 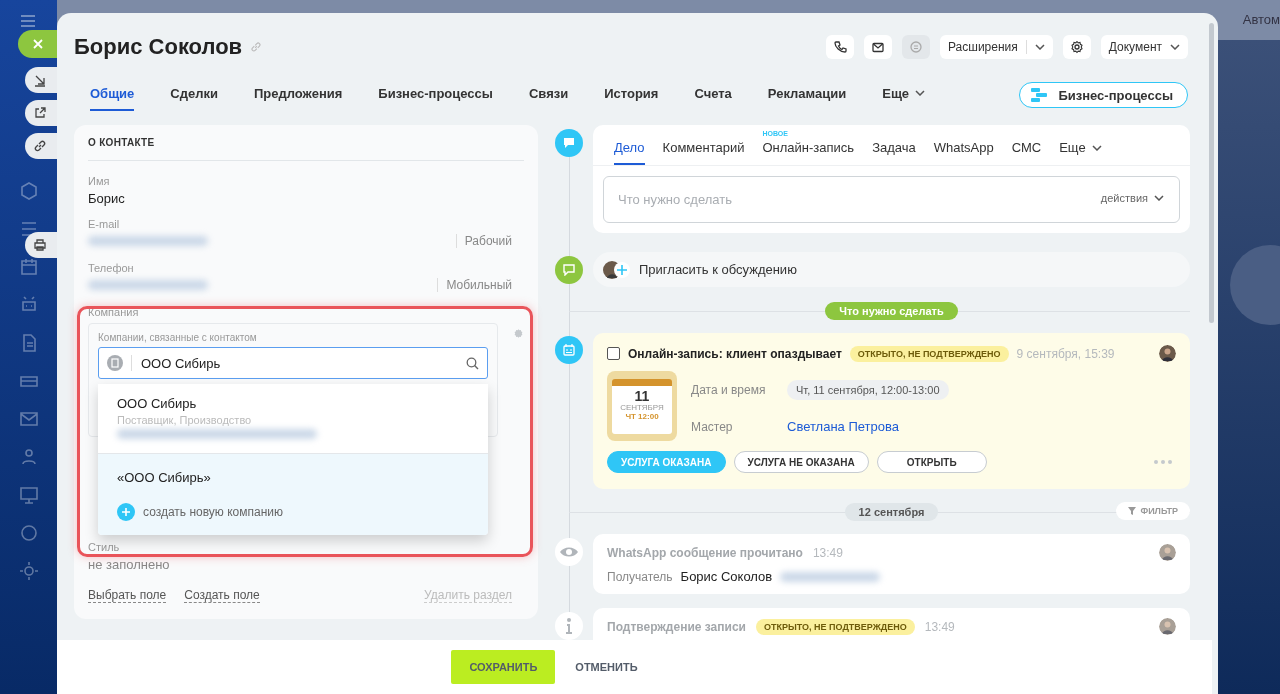 I want to click on phone-icon, so click(x=839, y=47).